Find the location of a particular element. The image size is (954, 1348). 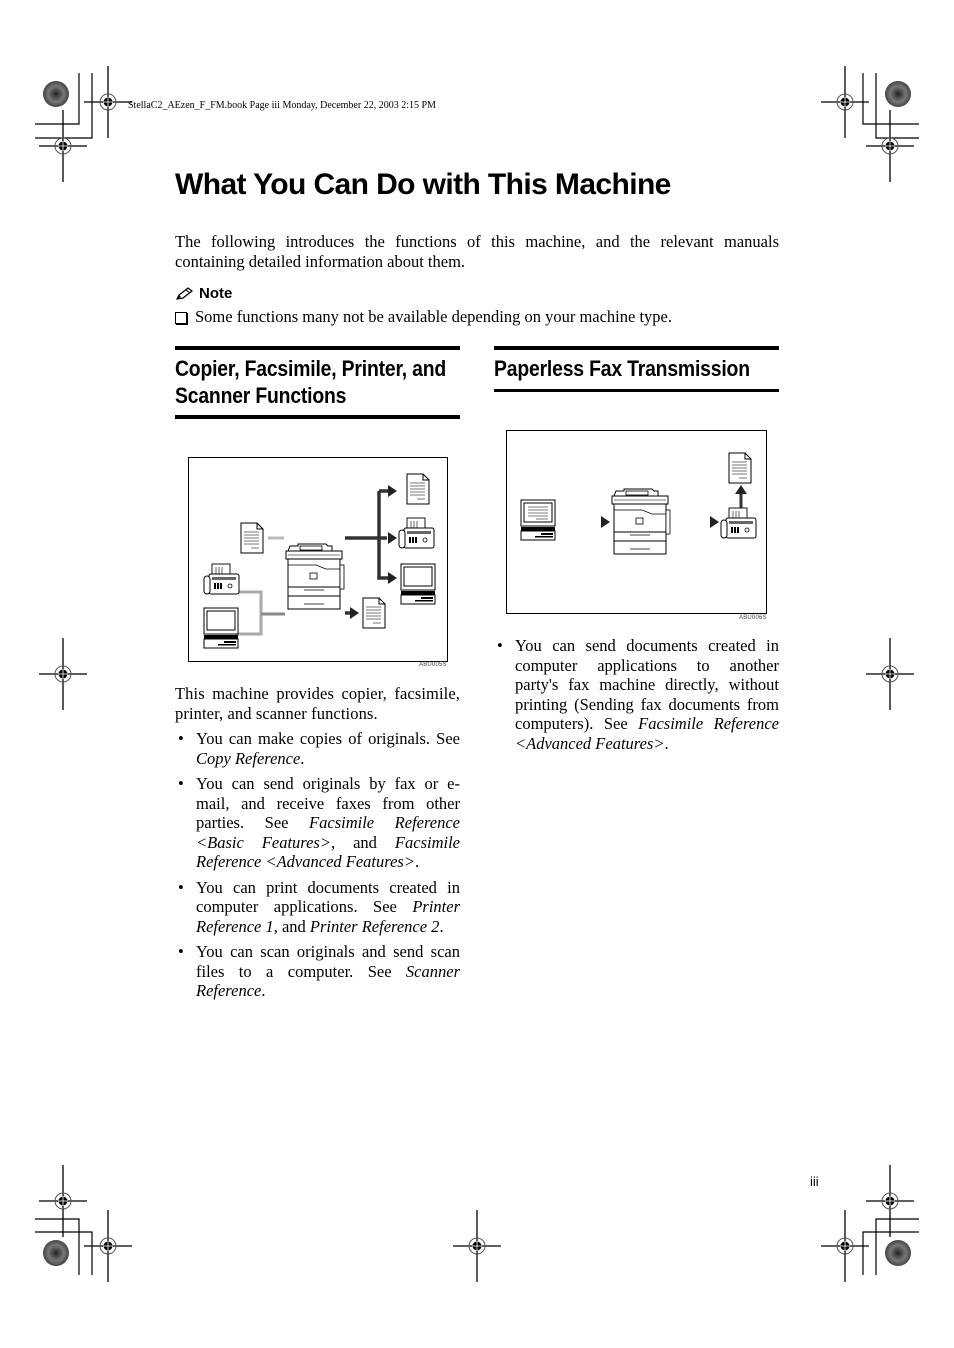

reference-link: Copy Reference is located at coordinates (248, 758).